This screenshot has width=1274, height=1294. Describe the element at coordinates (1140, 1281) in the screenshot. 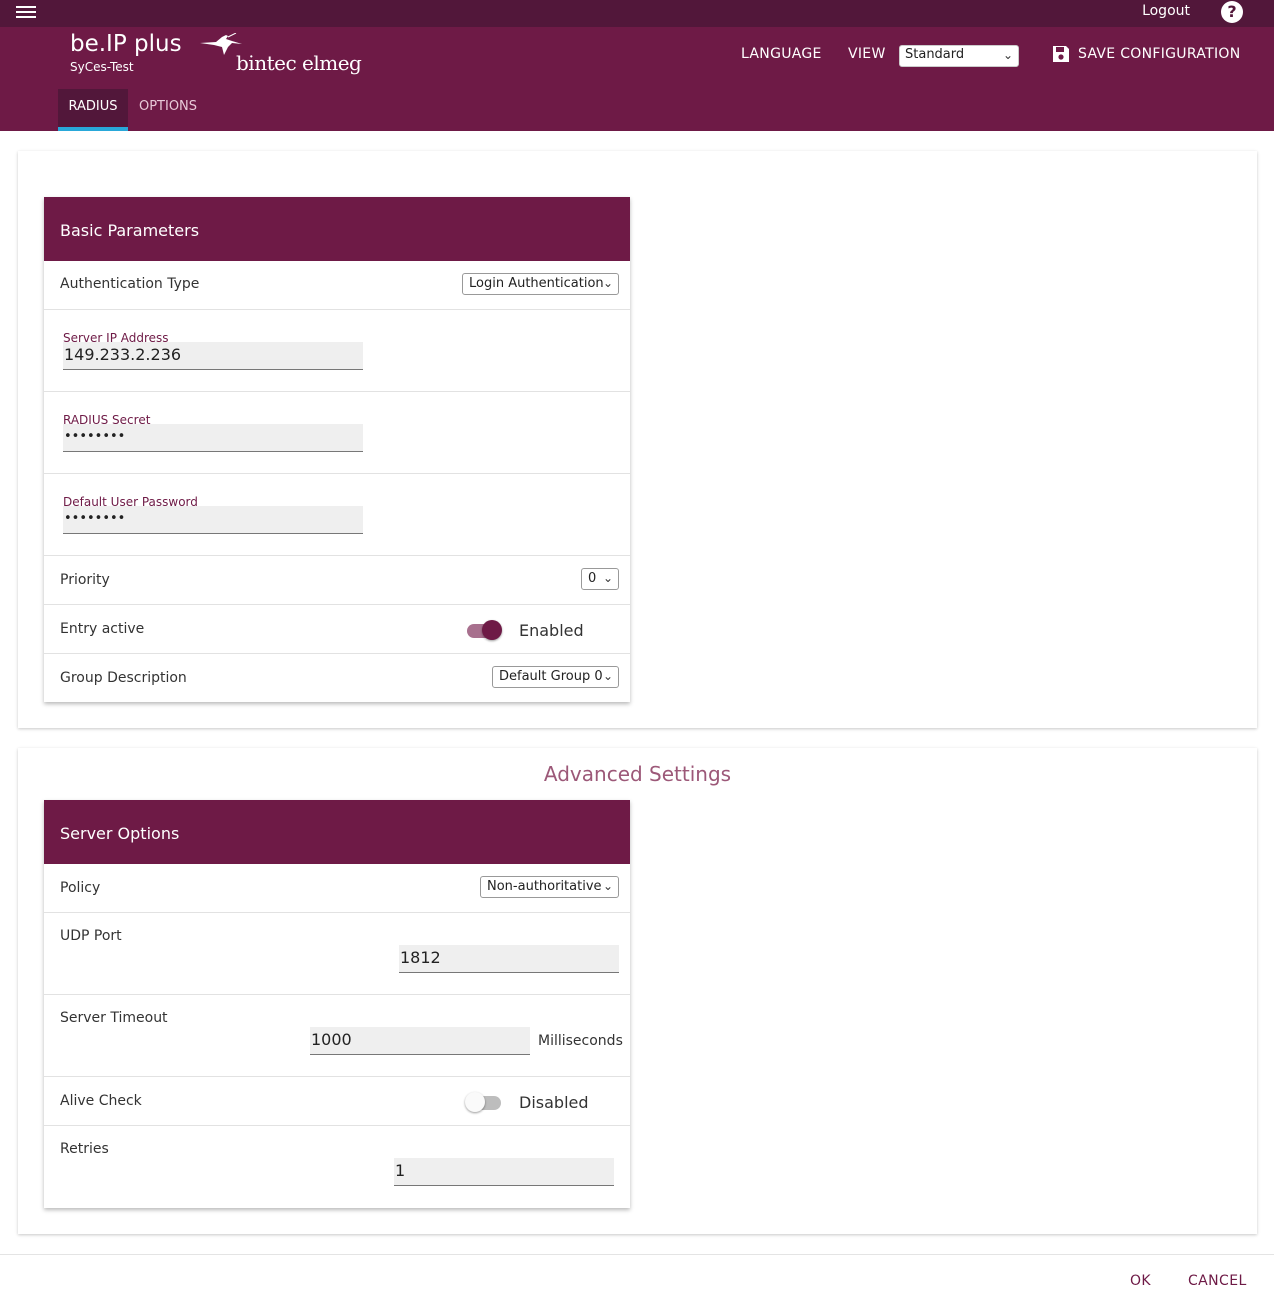

I see `ok-button: OK` at that location.